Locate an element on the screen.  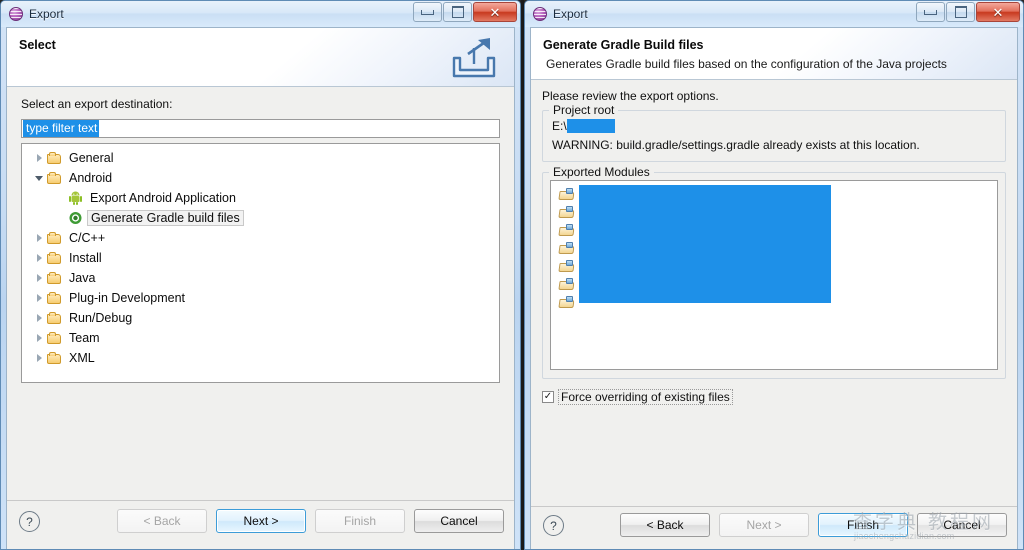
tree-item-plug-in-development: Plug-in Development is located at coordinates (260, 298).